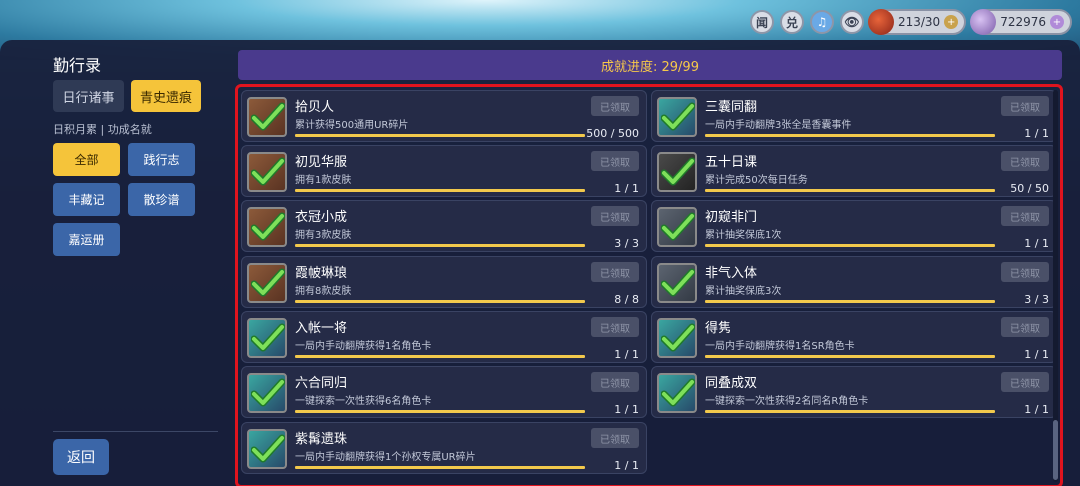  What do you see at coordinates (86, 159) in the screenshot?
I see `category-all: 全部` at bounding box center [86, 159].